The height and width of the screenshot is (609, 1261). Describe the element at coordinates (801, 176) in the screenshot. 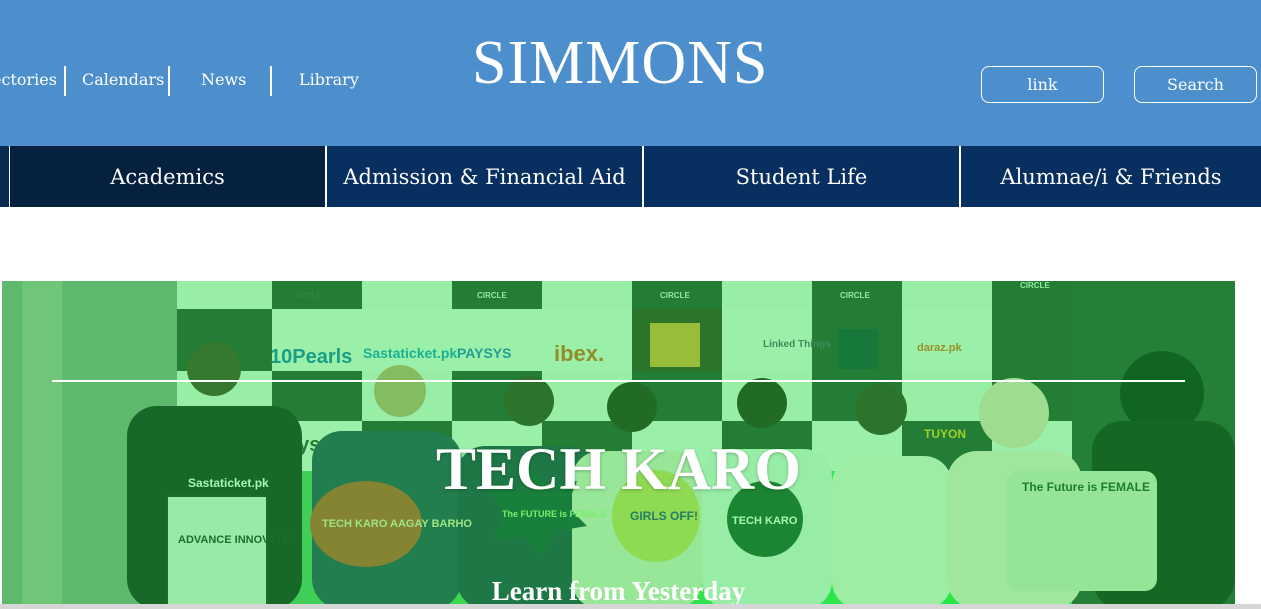

I see `nav-item-student-life: Student Life` at that location.